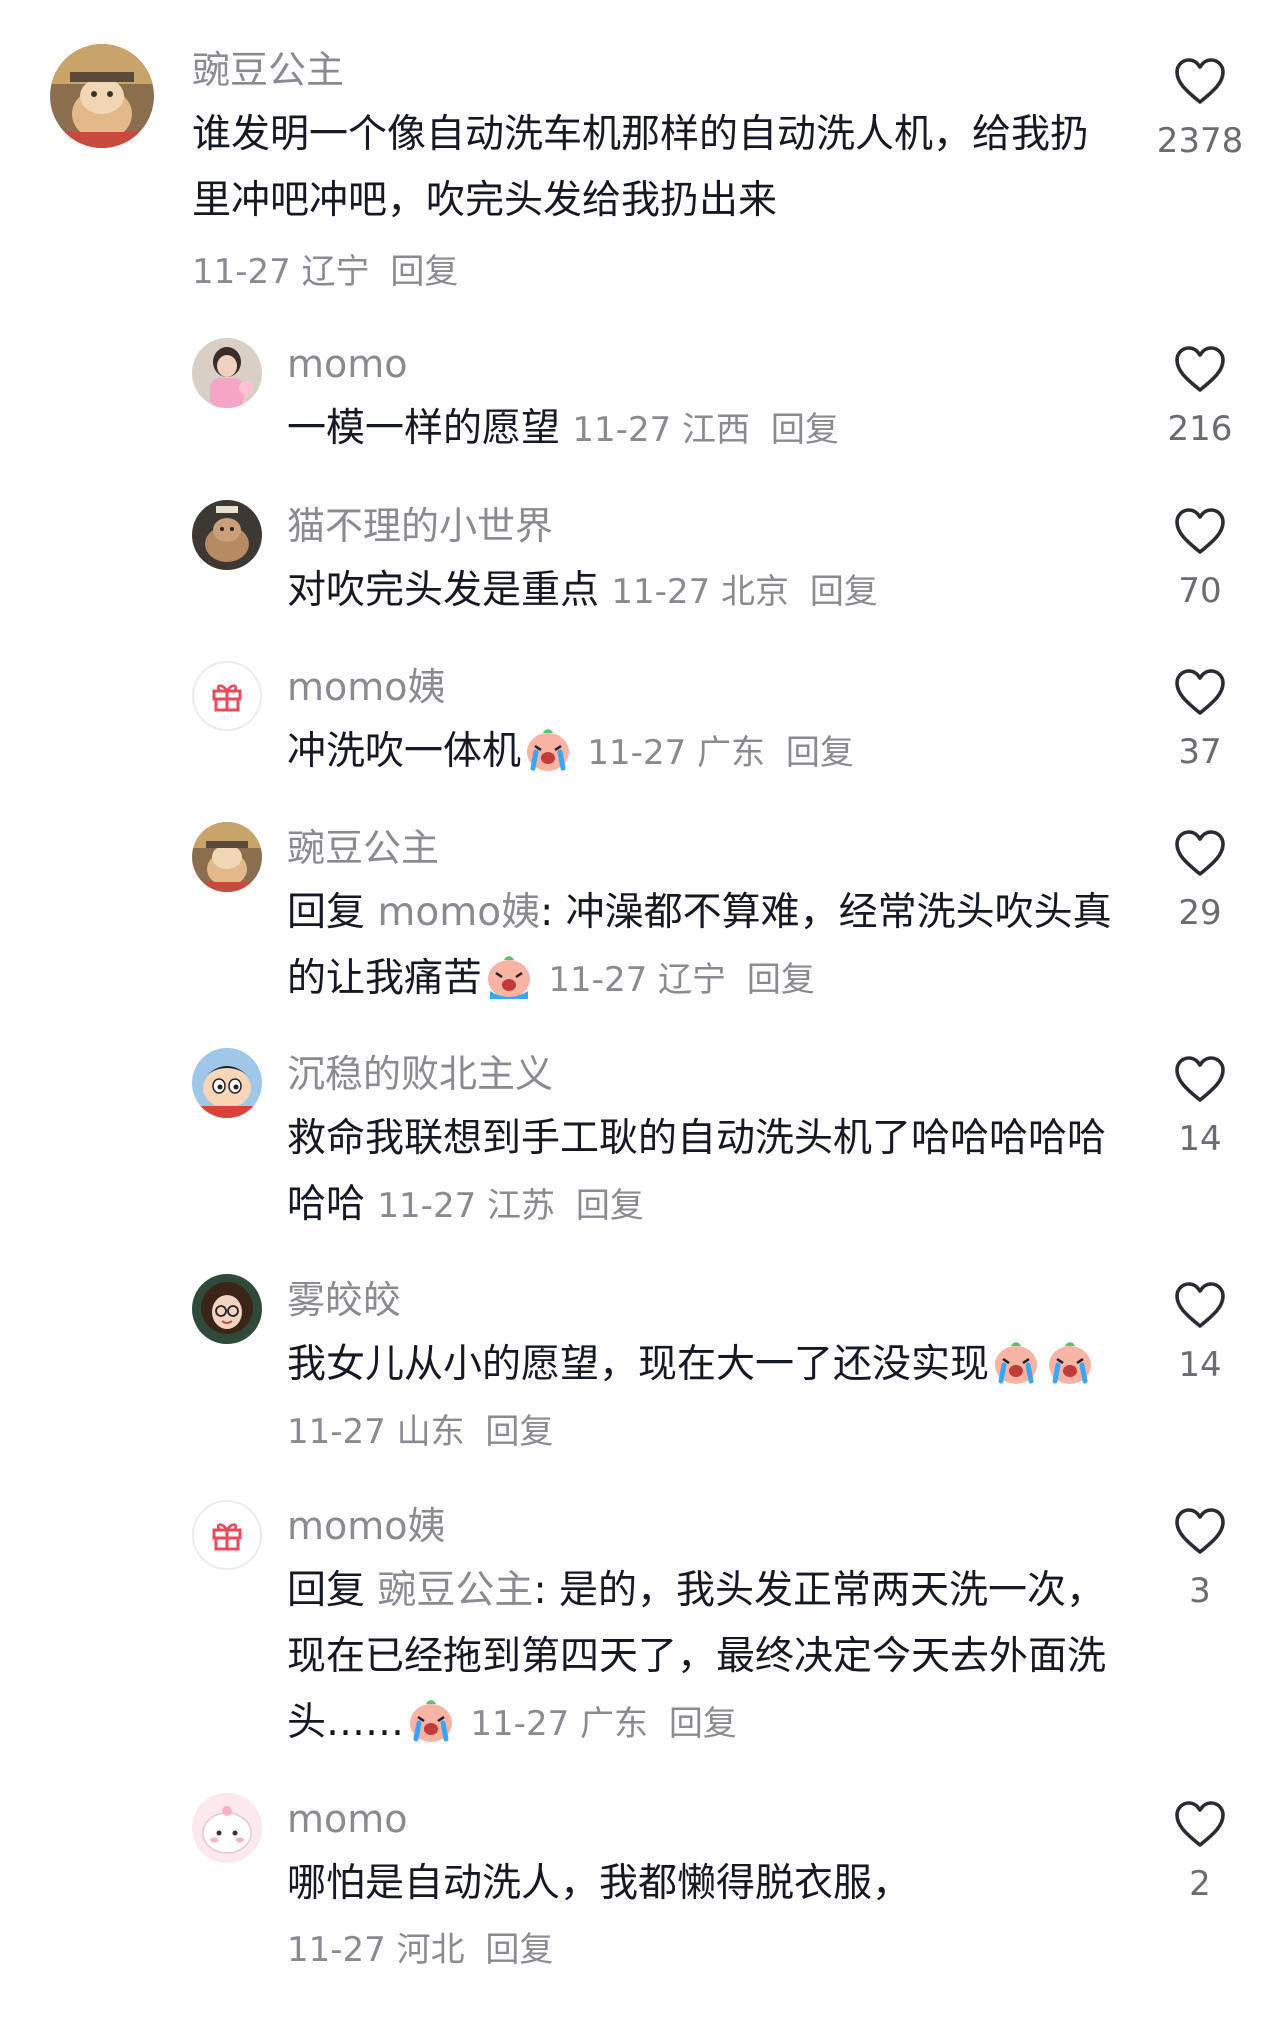 The width and height of the screenshot is (1284, 2031). I want to click on avatar-girl, so click(227, 1309).